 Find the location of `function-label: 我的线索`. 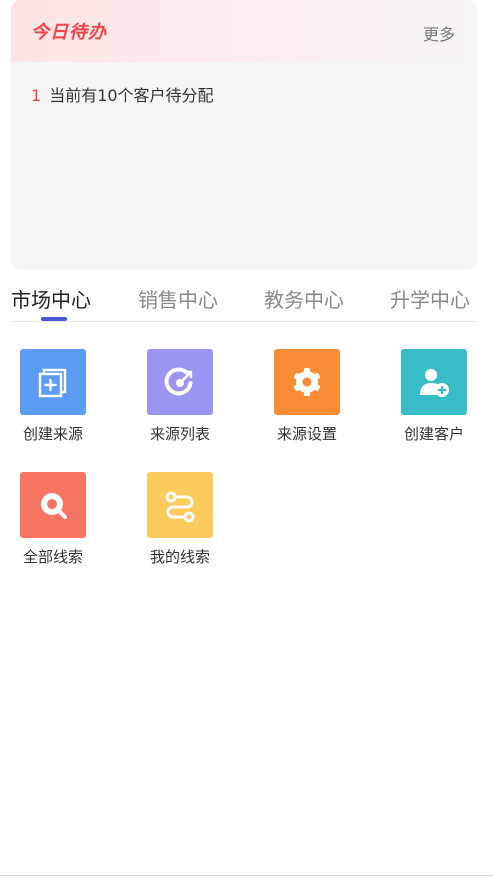

function-label: 我的线索 is located at coordinates (179, 557).